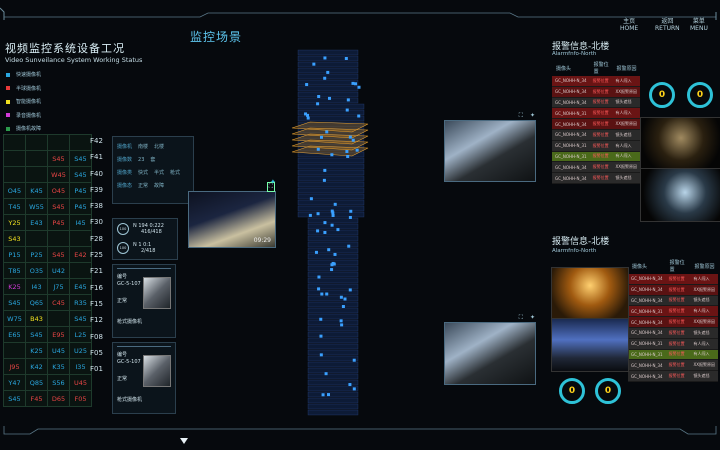 Image resolution: width=720 pixels, height=450 pixels. Describe the element at coordinates (58, 286) in the screenshot. I see `camera-cell: J75` at that location.